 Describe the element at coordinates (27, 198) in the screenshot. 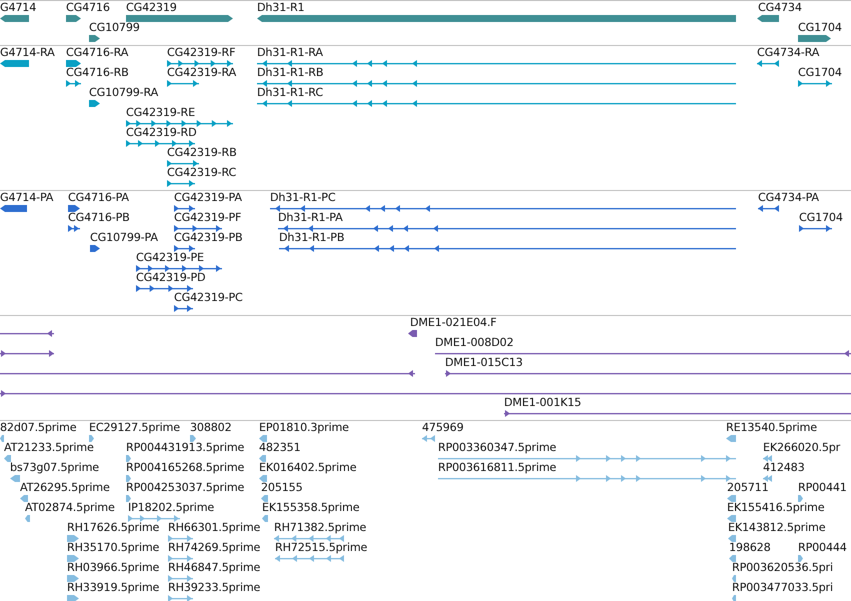

I see `feature-label: G4714-PA` at that location.